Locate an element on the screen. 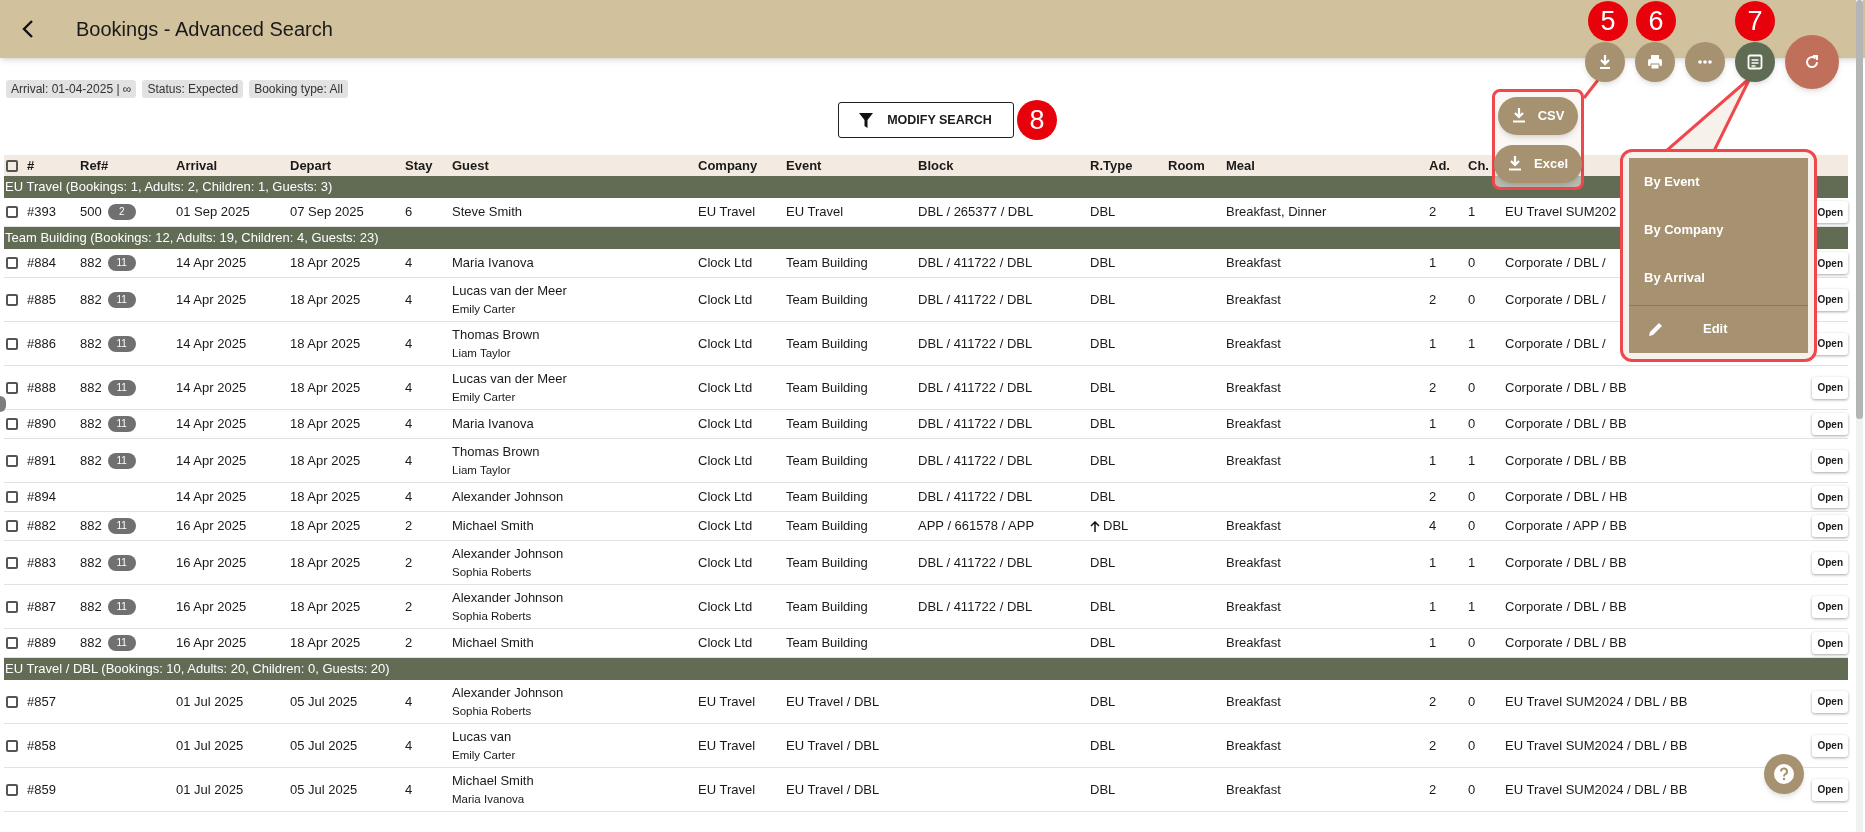 The image size is (1865, 832). table-cell: APP / 661578 / APP is located at coordinates (976, 526).